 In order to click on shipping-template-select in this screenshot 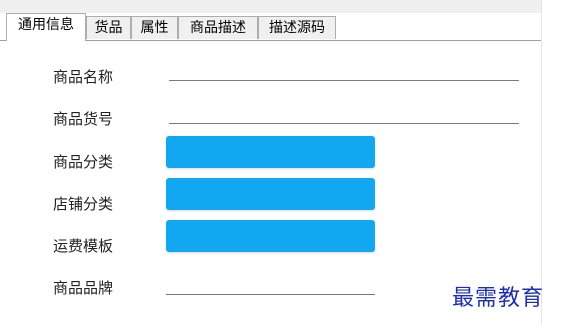, I will do `click(270, 236)`.